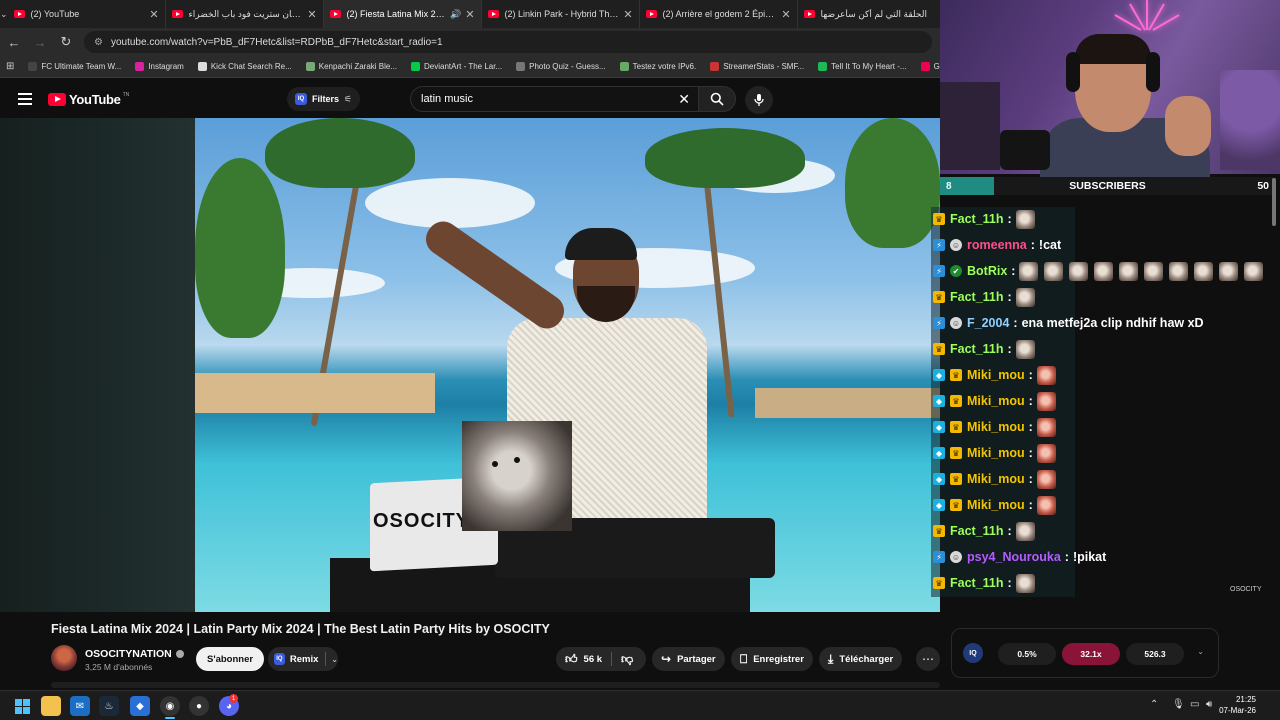  Describe the element at coordinates (657, 66) in the screenshot. I see `bookmark-item: Testez votre IPv6.` at that location.